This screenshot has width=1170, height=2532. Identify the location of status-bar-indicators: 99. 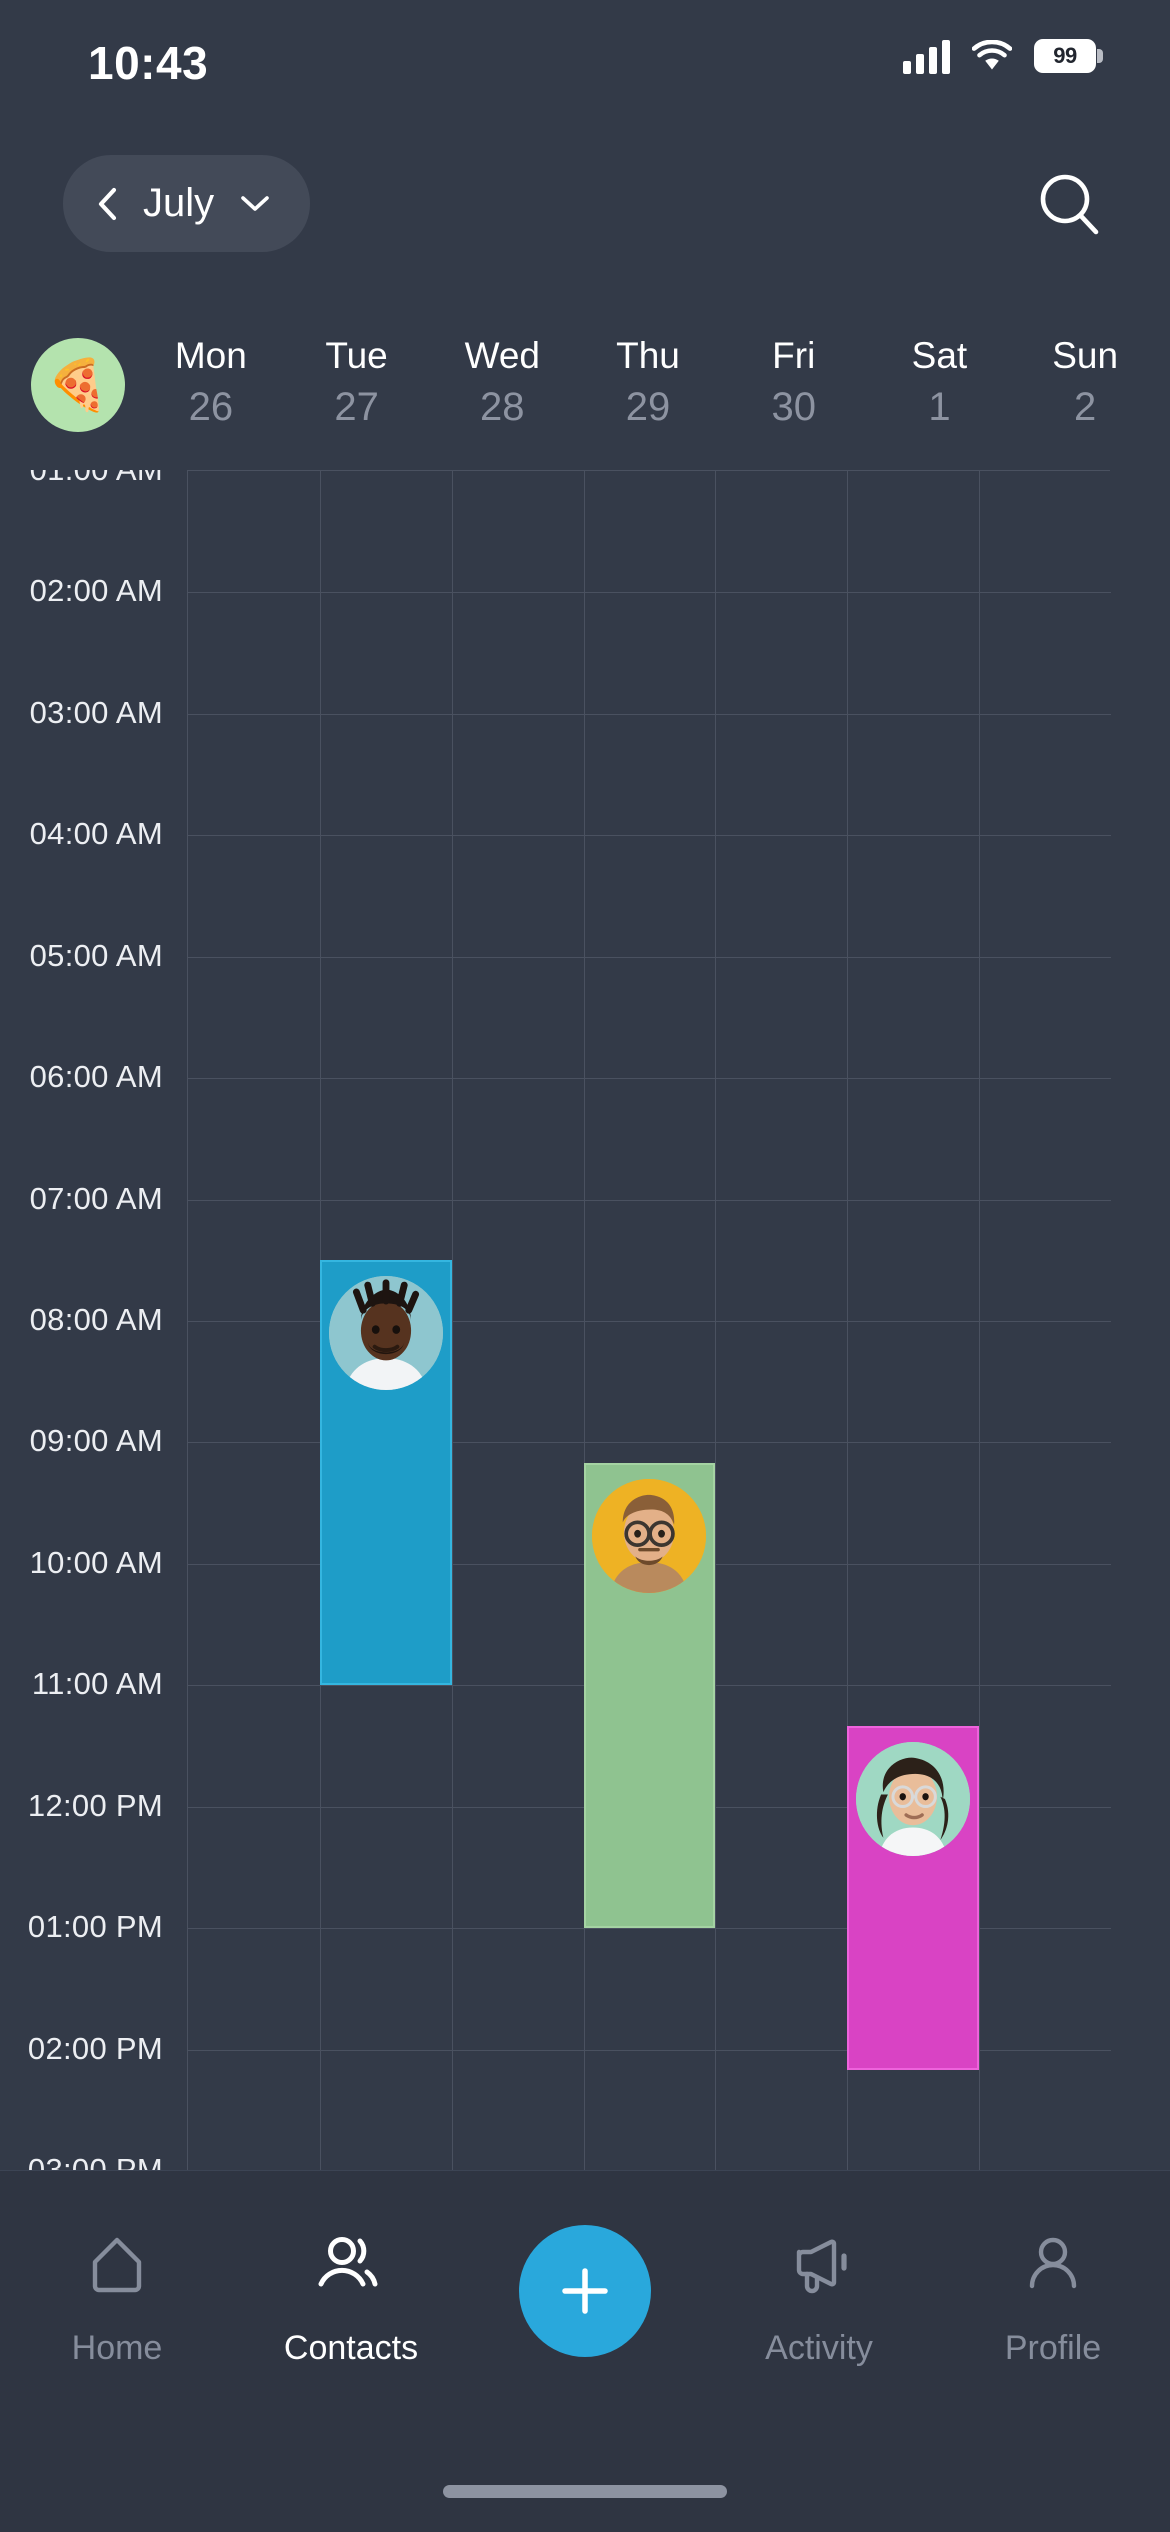
(1003, 56).